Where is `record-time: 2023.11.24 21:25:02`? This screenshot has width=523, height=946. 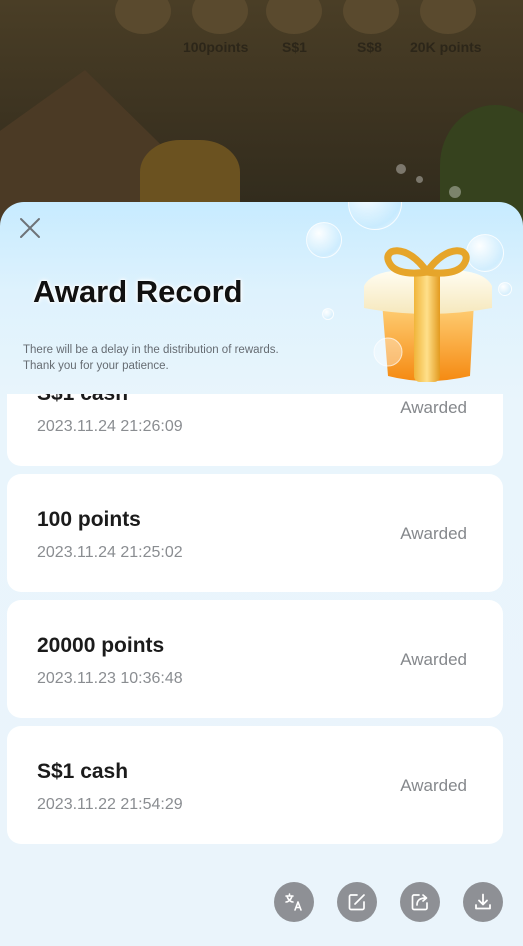
record-time: 2023.11.24 21:25:02 is located at coordinates (110, 552).